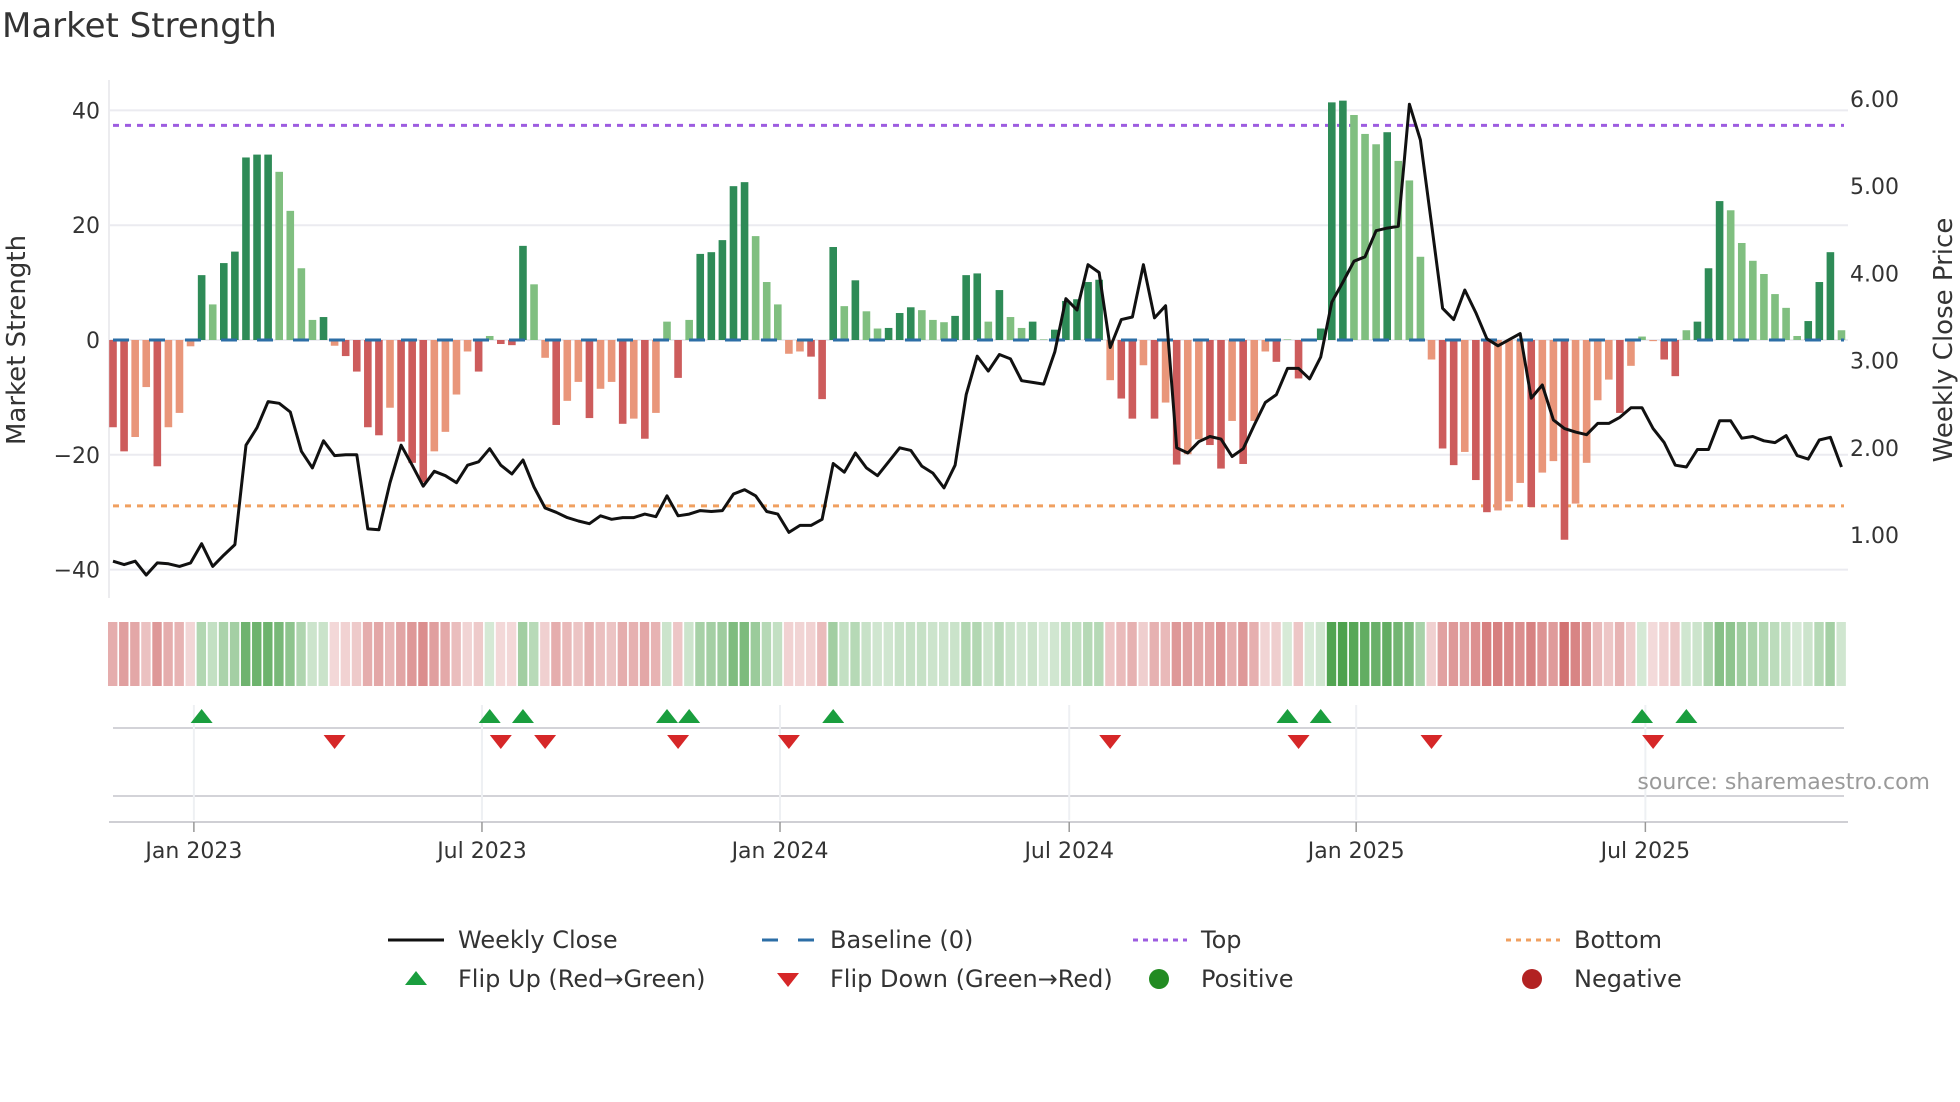  I want to click on dotted-line-icon, so click(1533, 940).